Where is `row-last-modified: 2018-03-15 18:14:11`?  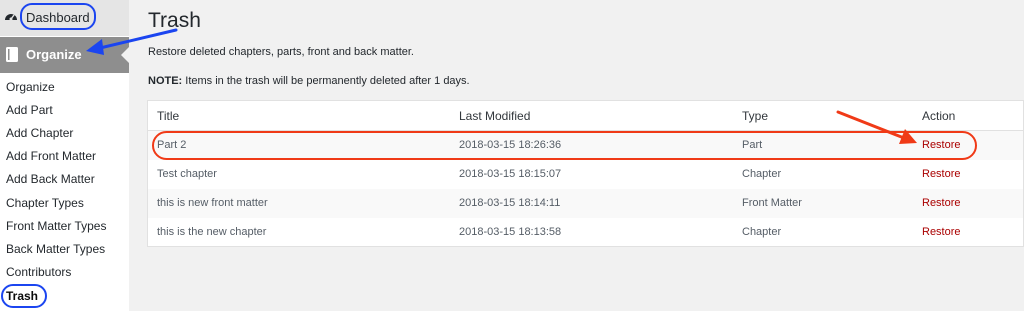 row-last-modified: 2018-03-15 18:14:11 is located at coordinates (510, 203).